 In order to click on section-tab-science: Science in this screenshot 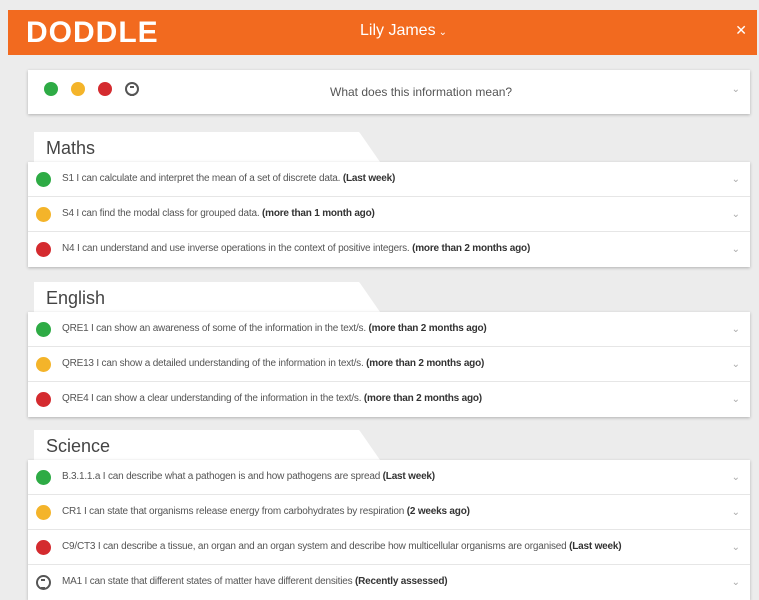, I will do `click(207, 445)`.